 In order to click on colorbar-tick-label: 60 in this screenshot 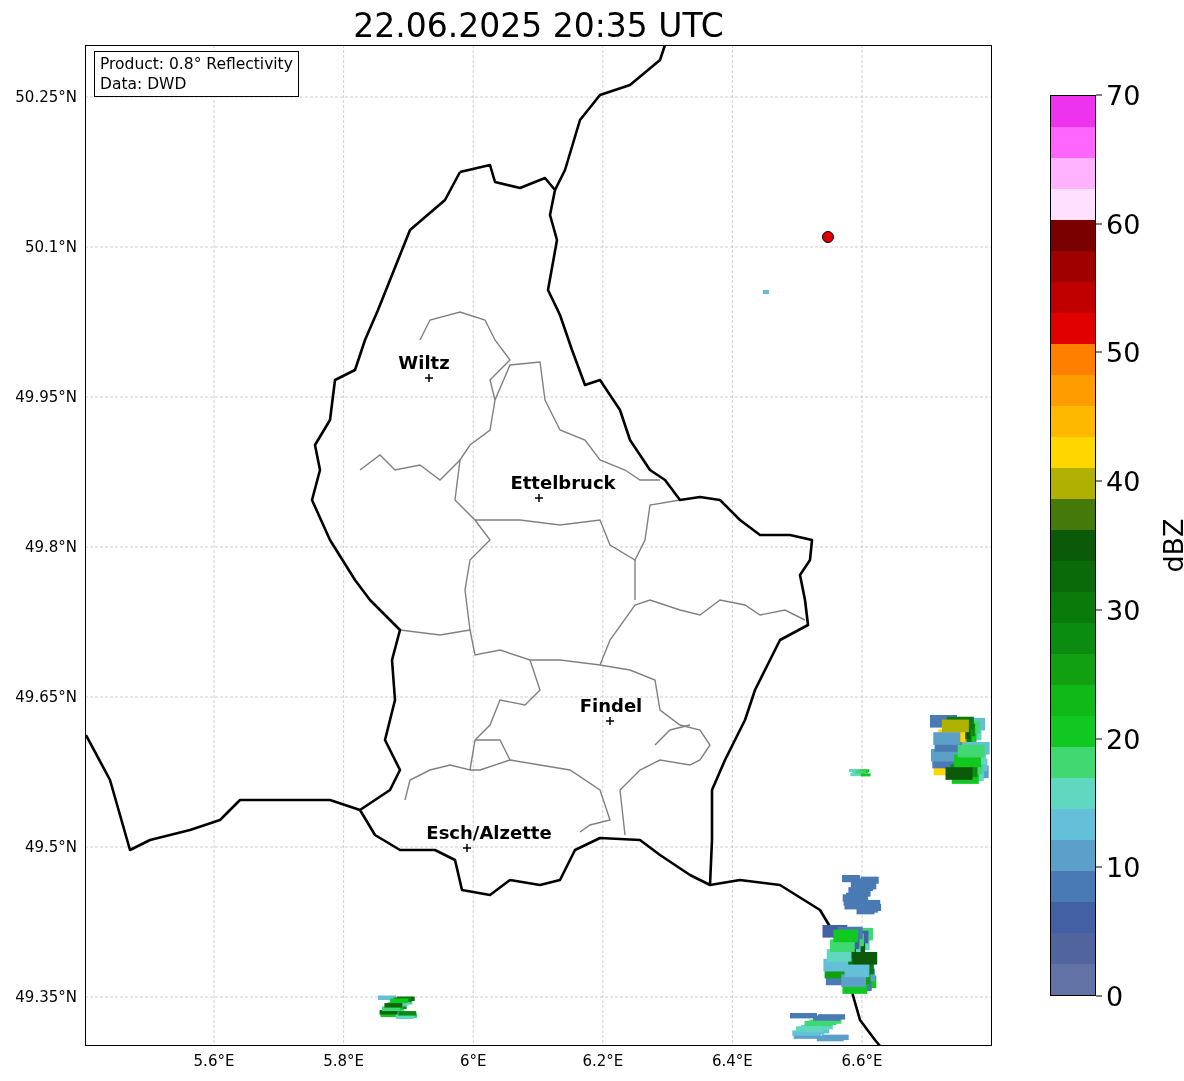, I will do `click(1123, 224)`.